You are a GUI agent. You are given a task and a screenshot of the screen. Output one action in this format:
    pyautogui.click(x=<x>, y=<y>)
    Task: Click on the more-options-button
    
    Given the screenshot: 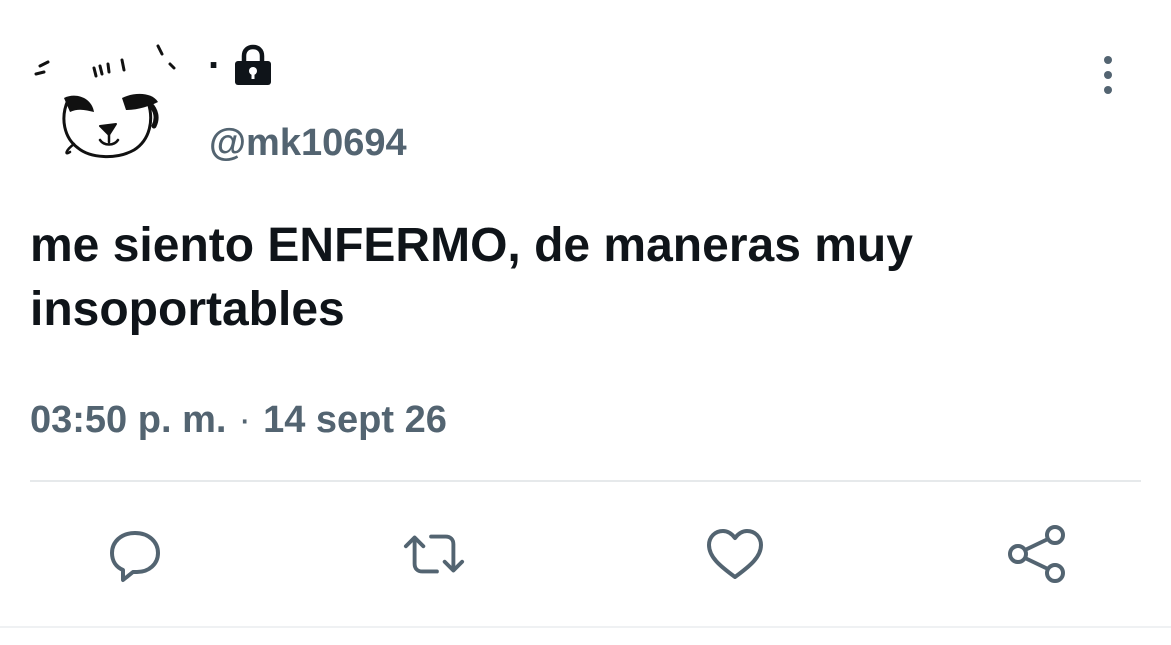 What is the action you would take?
    pyautogui.click(x=1108, y=76)
    